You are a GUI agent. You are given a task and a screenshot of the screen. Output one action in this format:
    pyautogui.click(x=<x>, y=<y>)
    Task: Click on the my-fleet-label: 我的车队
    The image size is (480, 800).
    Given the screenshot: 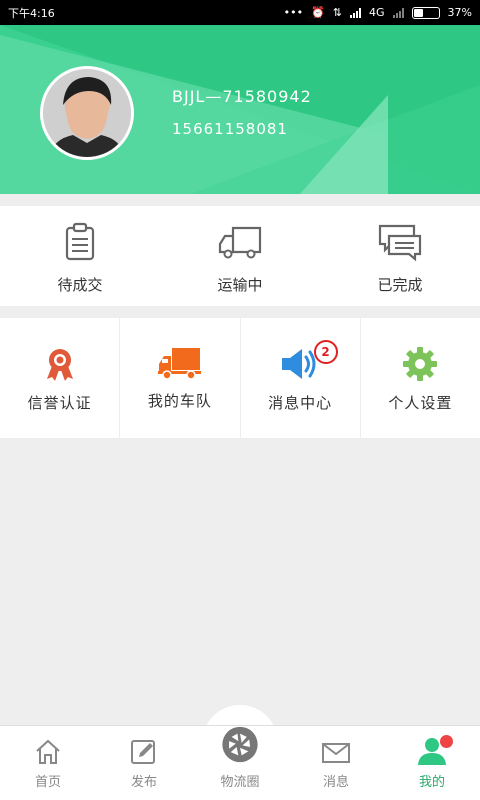 What is the action you would take?
    pyautogui.click(x=179, y=401)
    